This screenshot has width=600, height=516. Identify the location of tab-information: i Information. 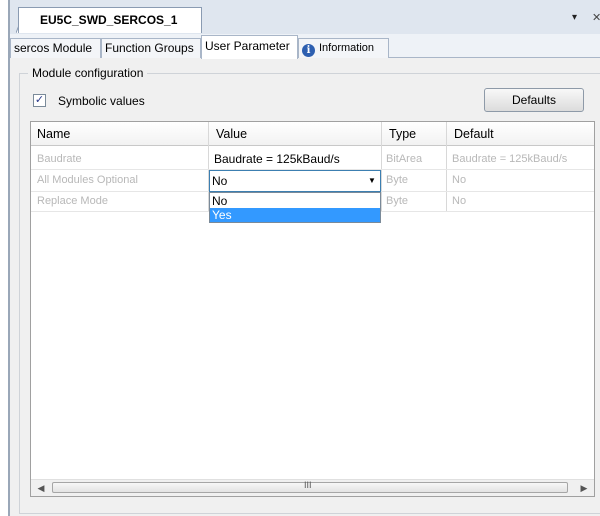
(343, 48).